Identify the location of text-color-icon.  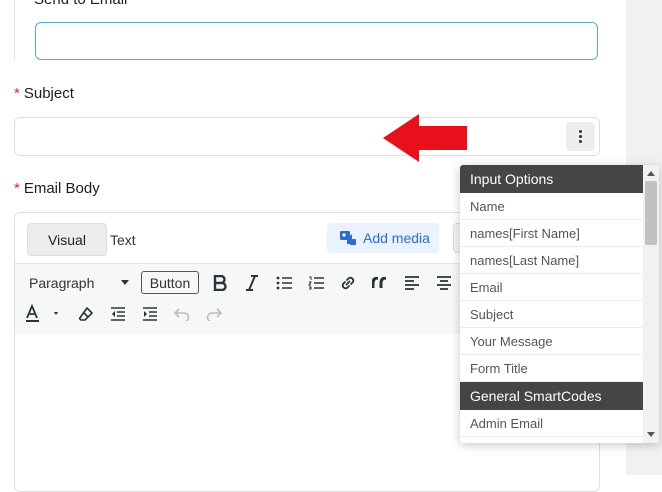
(43, 314).